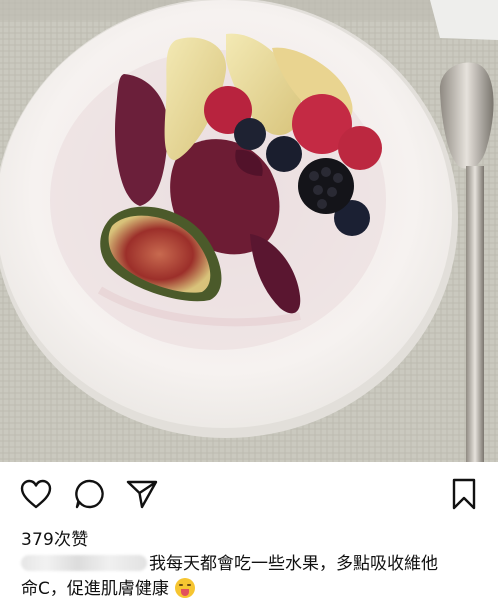  What do you see at coordinates (251, 577) in the screenshot?
I see `post-caption: 我每天都會吃一些水果，多點吸收維他 命C，促進肌膚健康` at bounding box center [251, 577].